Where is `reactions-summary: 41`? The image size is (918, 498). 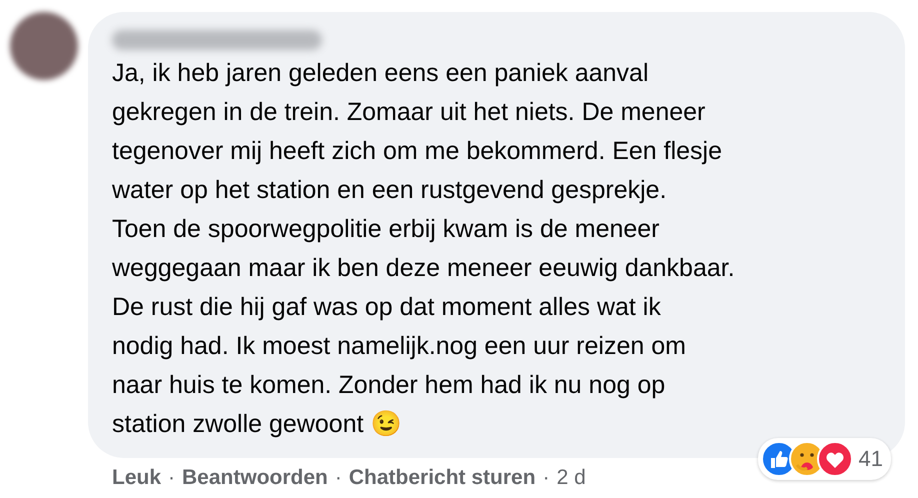
reactions-summary: 41 is located at coordinates (824, 459).